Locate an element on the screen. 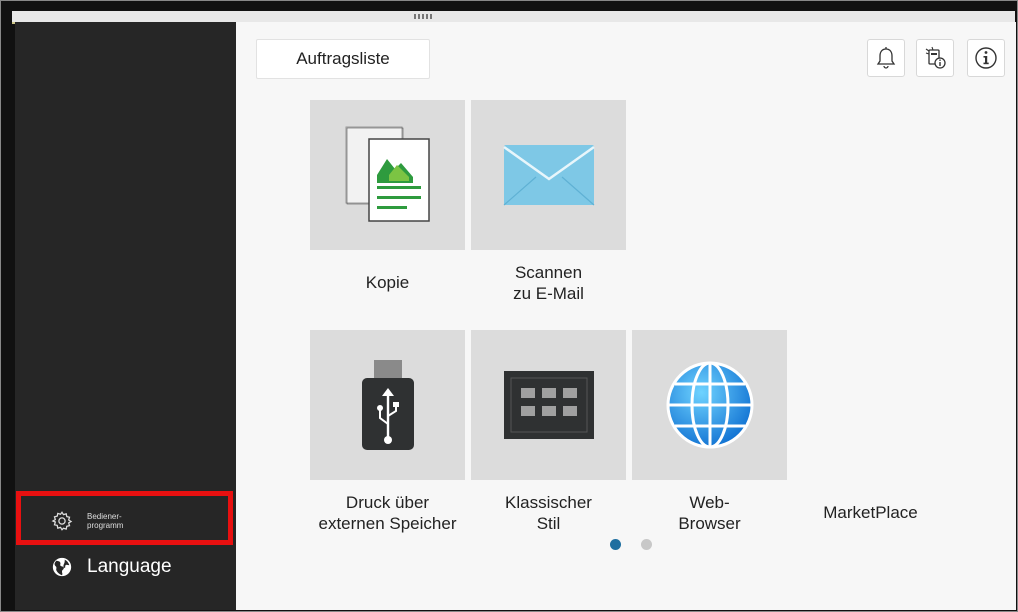 Image resolution: width=1018 pixels, height=612 pixels. language-button: Language is located at coordinates (125, 567).